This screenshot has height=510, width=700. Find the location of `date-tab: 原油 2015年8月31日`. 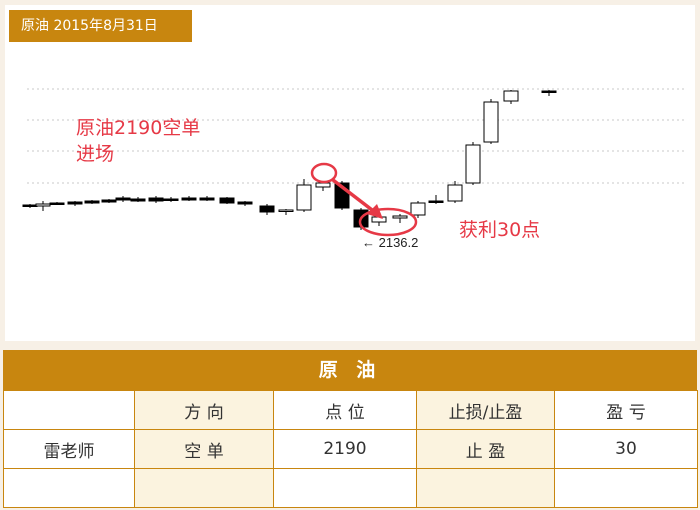

date-tab: 原油 2015年8月31日 is located at coordinates (100, 26).